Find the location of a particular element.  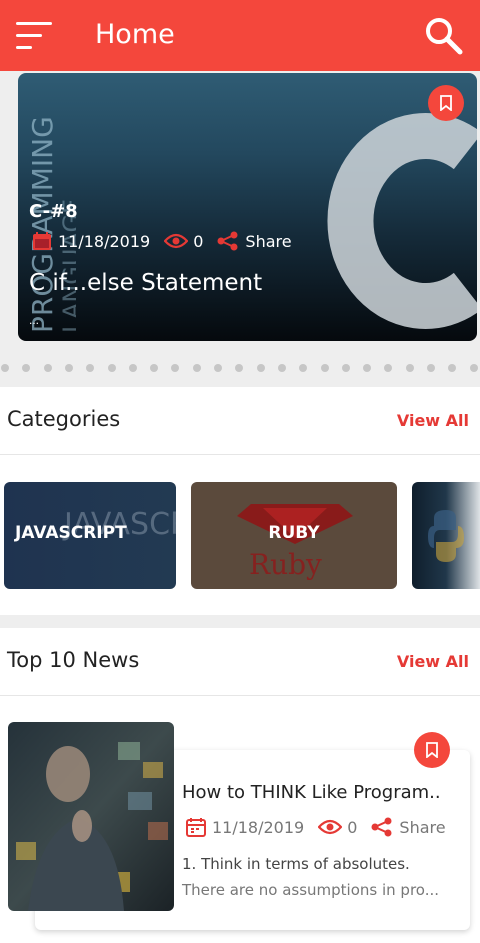

hero-title: C if...else Statement is located at coordinates (145, 283).